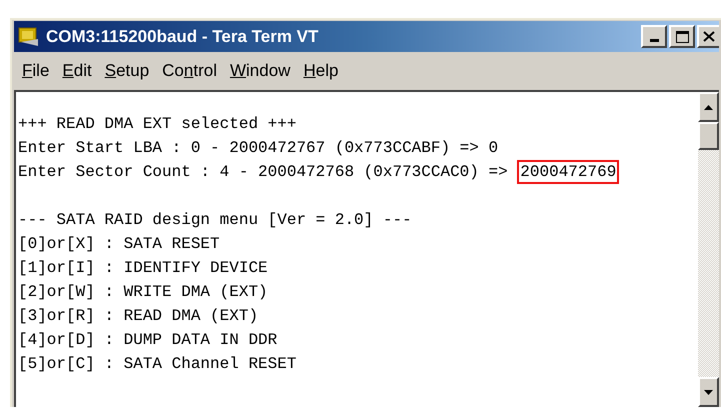 The height and width of the screenshot is (409, 721). What do you see at coordinates (189, 71) in the screenshot?
I see `menu-item: Control` at bounding box center [189, 71].